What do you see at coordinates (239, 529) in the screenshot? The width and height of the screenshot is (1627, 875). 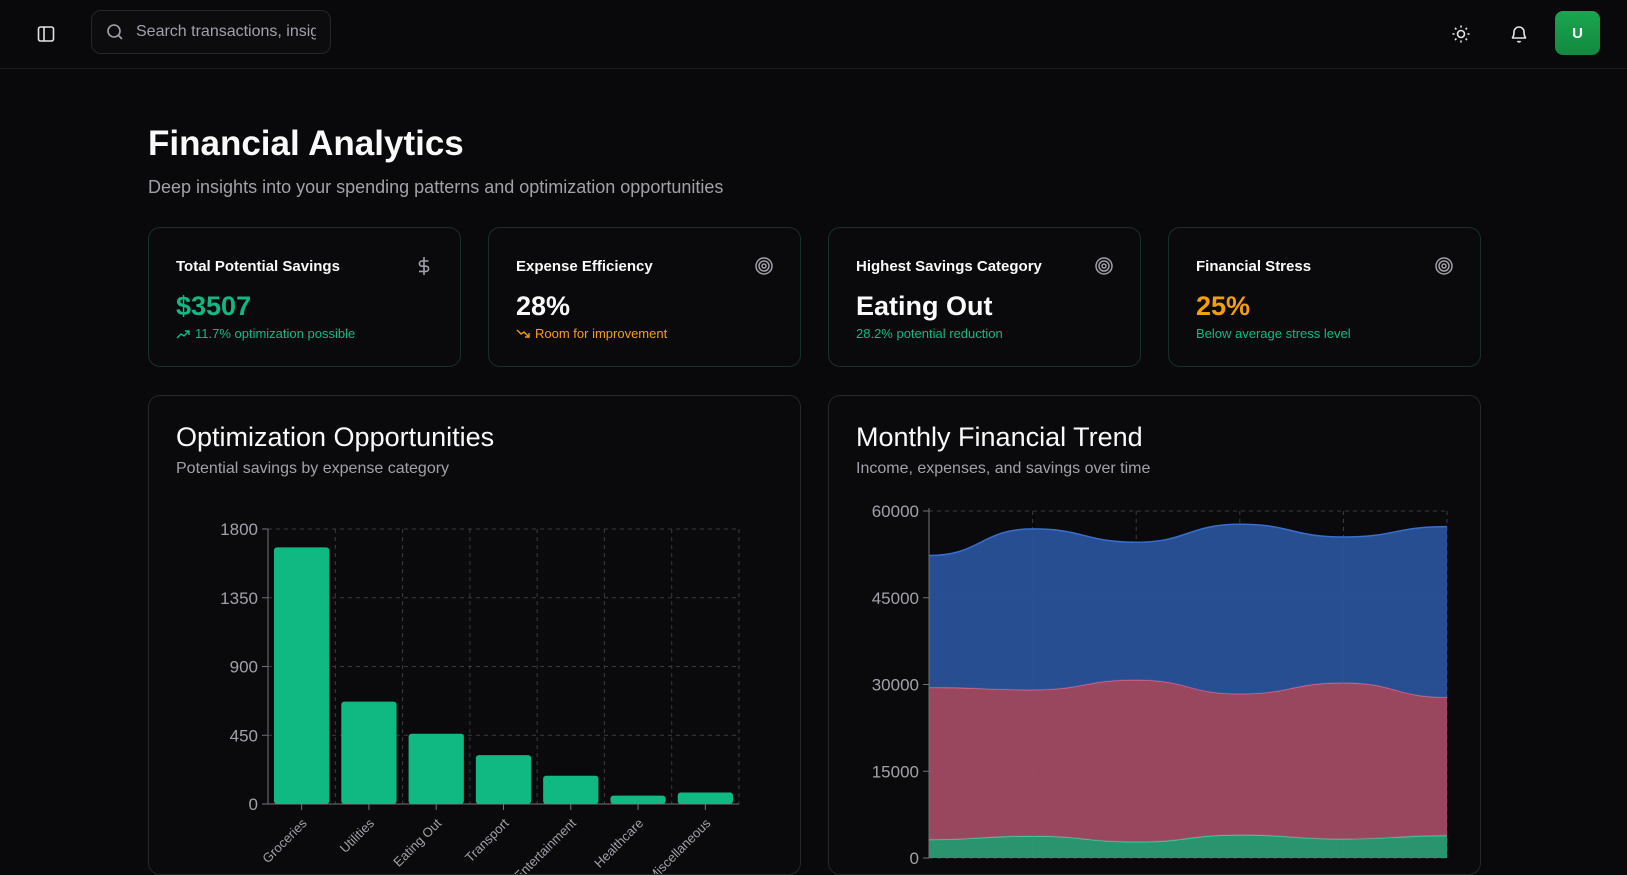 I see `y-tick-label: 1800` at bounding box center [239, 529].